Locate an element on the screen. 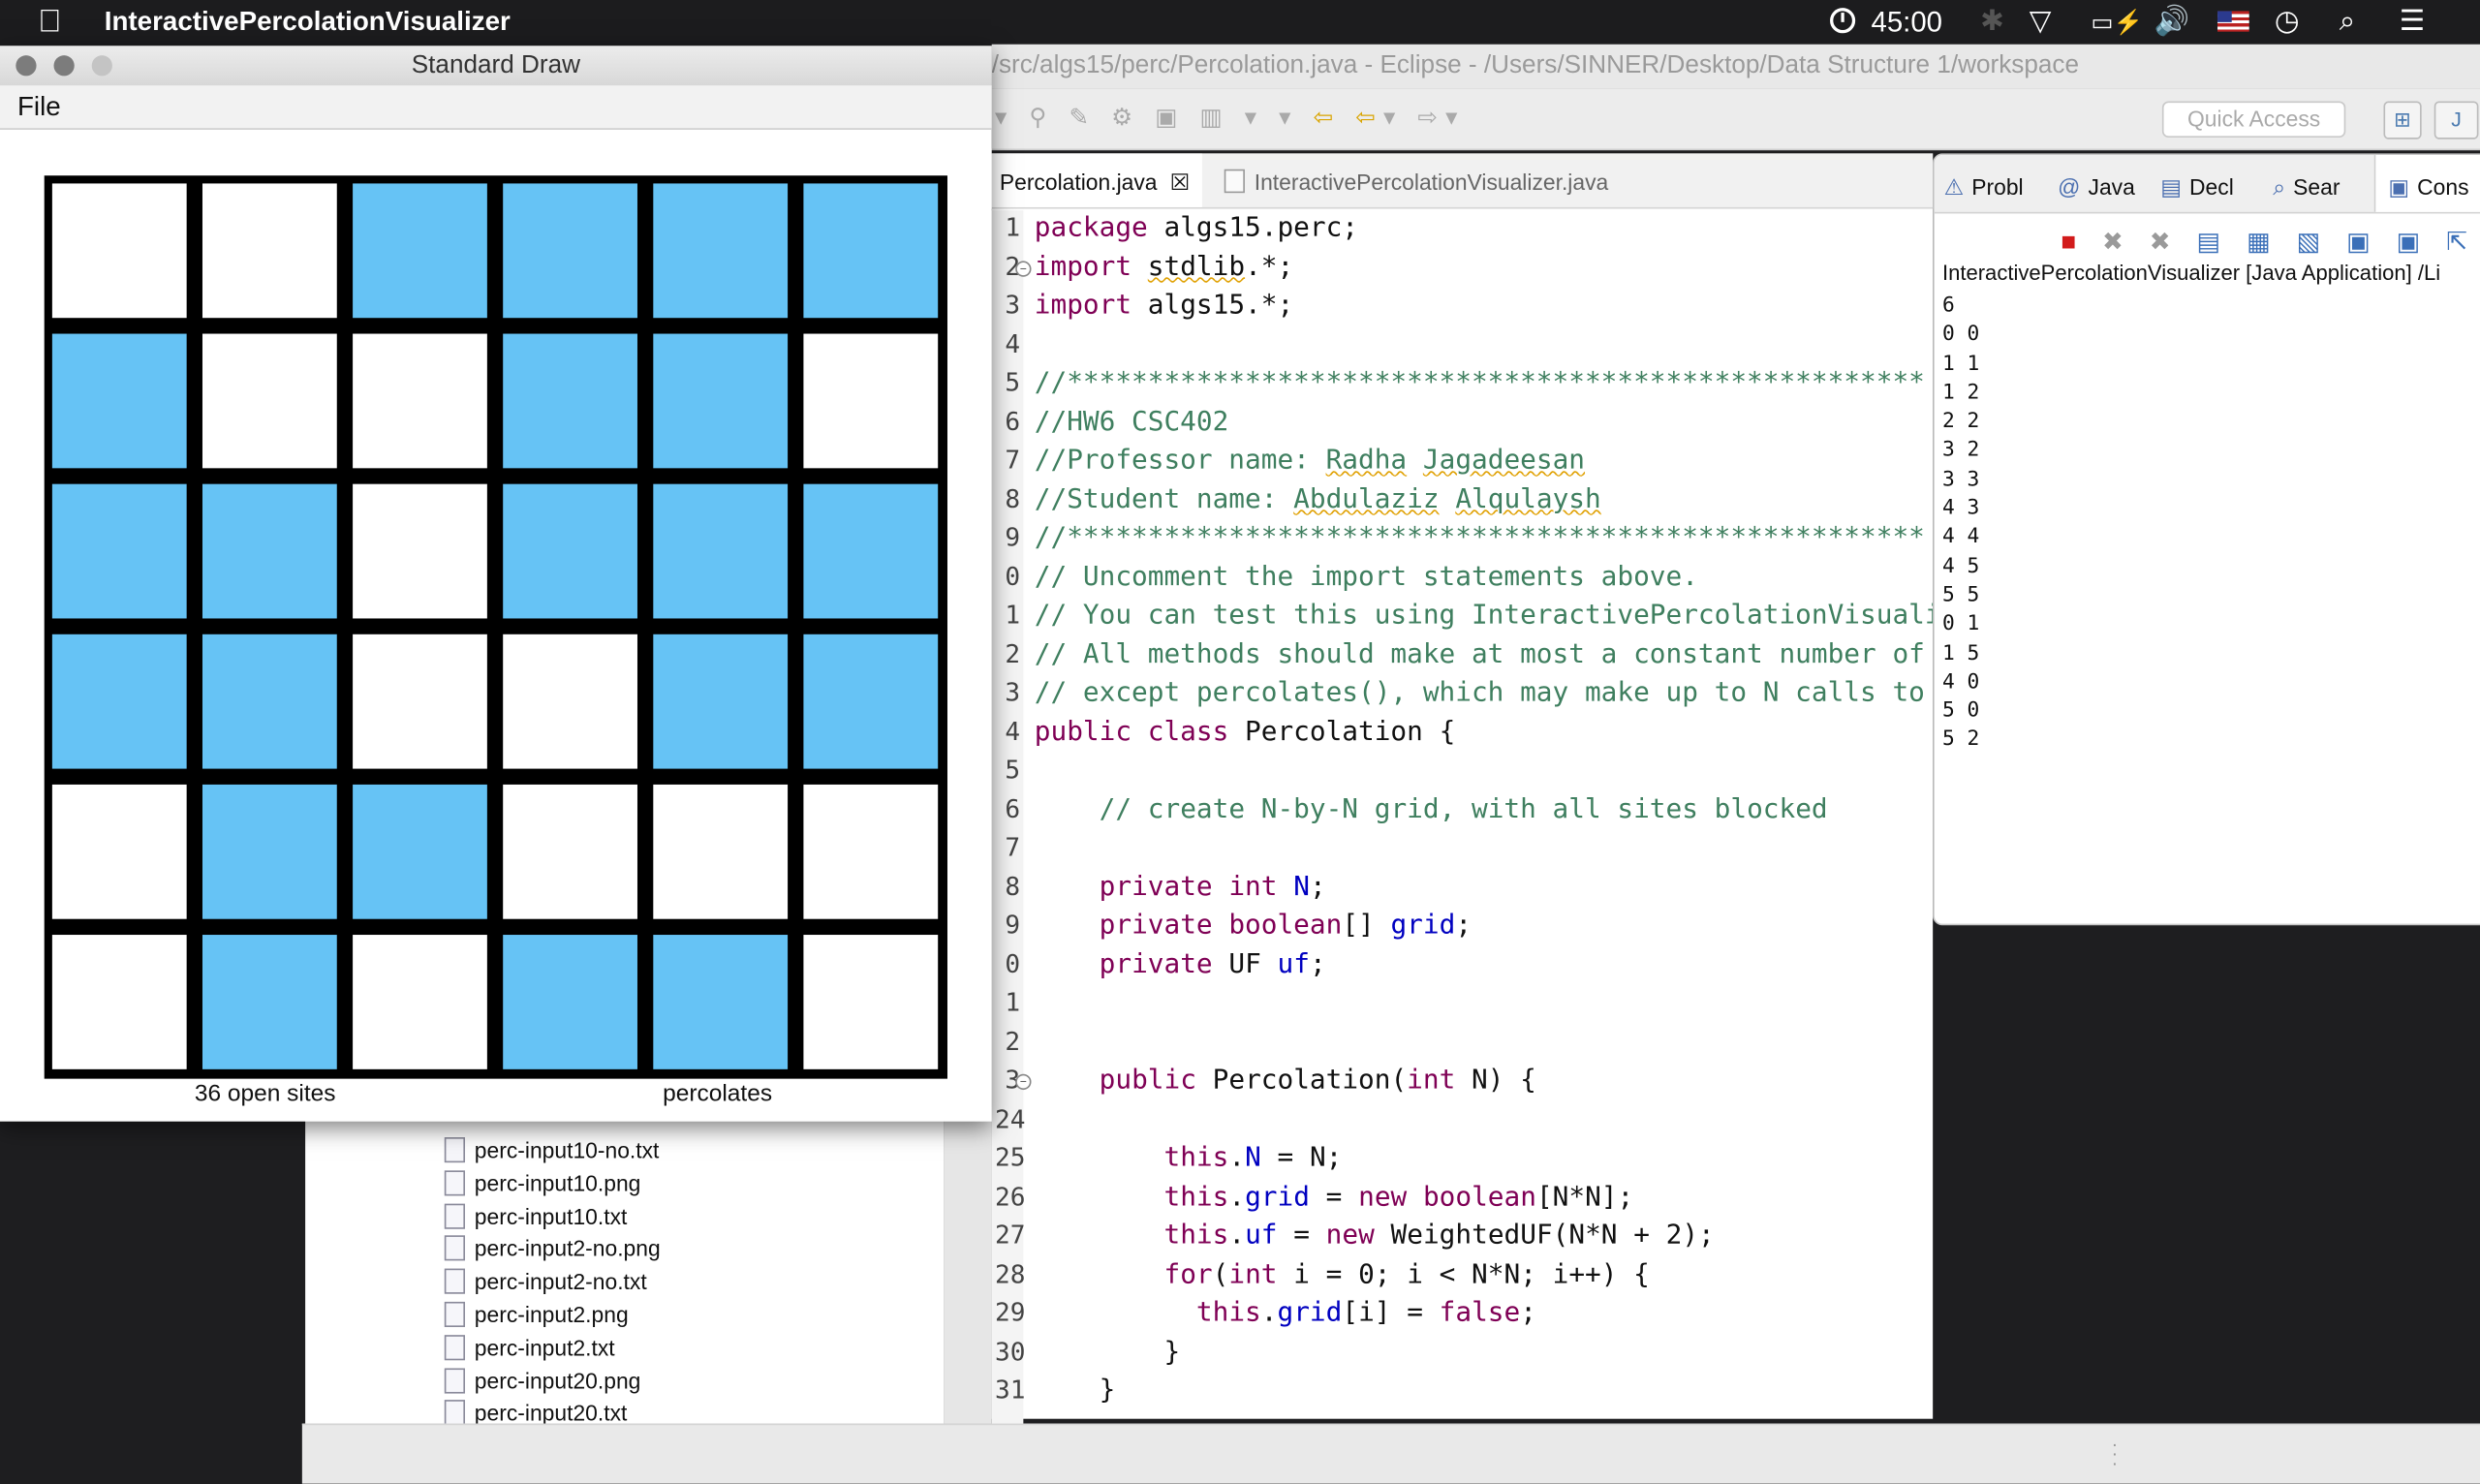  console-output-line: 3 3 is located at coordinates (1960, 479).